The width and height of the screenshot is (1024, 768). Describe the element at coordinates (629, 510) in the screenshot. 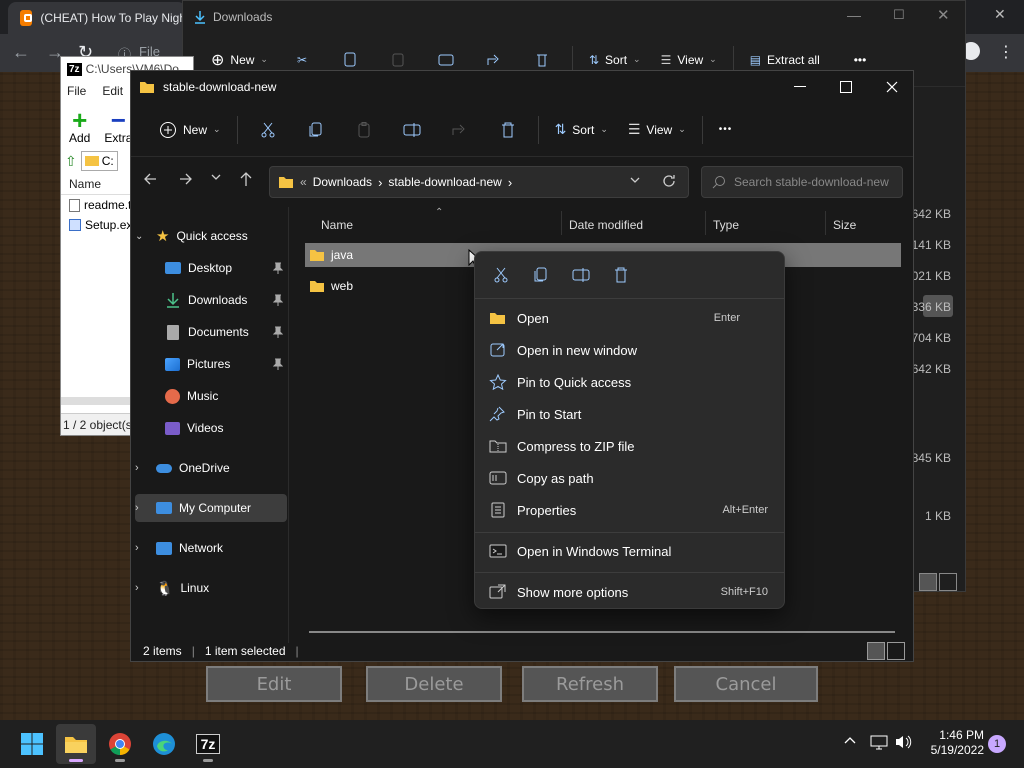

I see `menu-properties: Properties Alt+Enter` at that location.